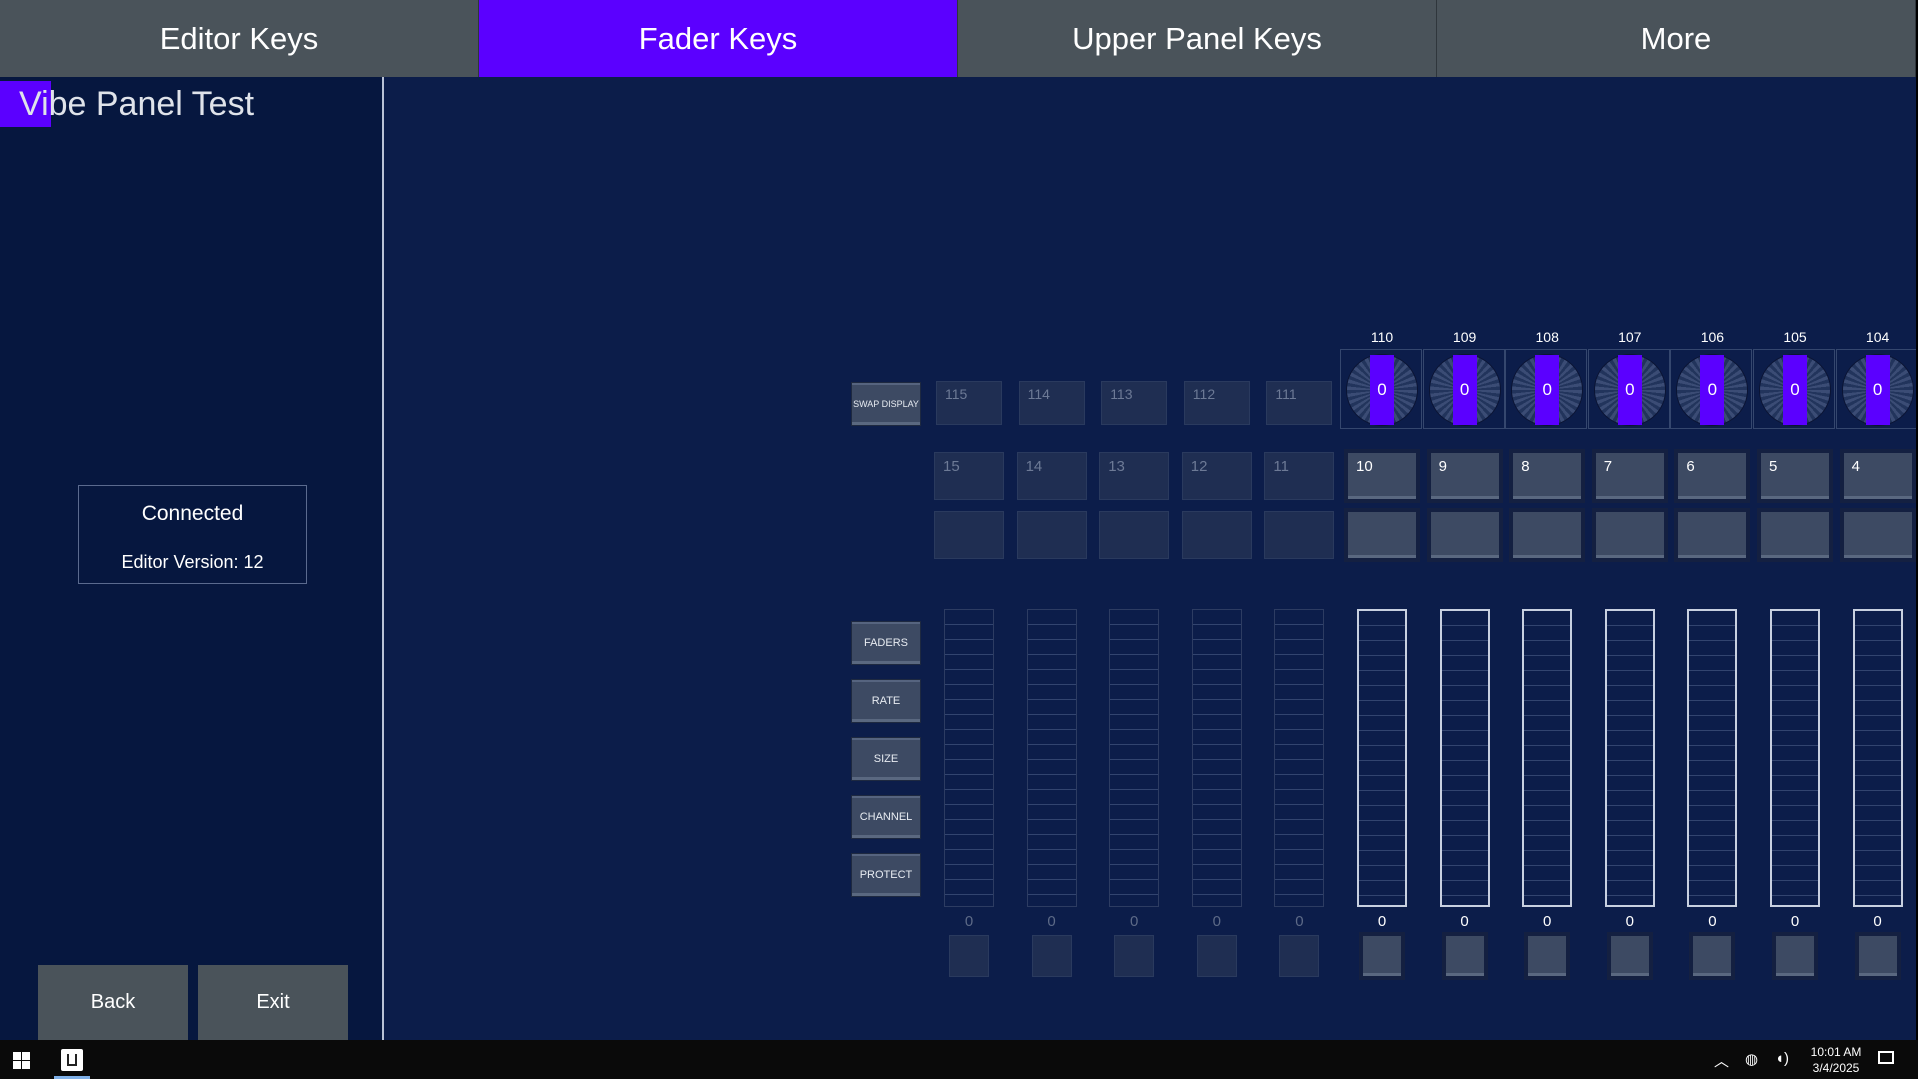 This screenshot has width=1918, height=1079. I want to click on back-button: Back, so click(113, 1002).